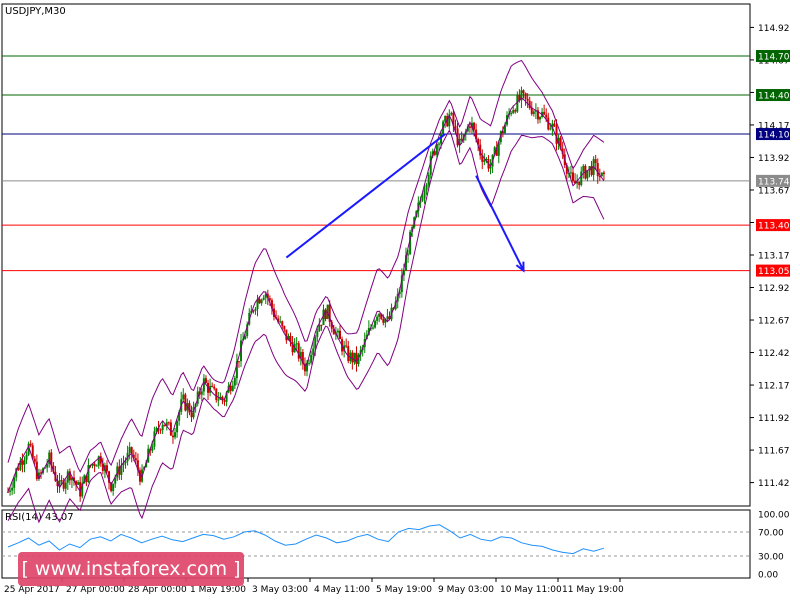 The image size is (800, 600). Describe the element at coordinates (774, 484) in the screenshot. I see `y-tick-label-14: 111.42` at that location.